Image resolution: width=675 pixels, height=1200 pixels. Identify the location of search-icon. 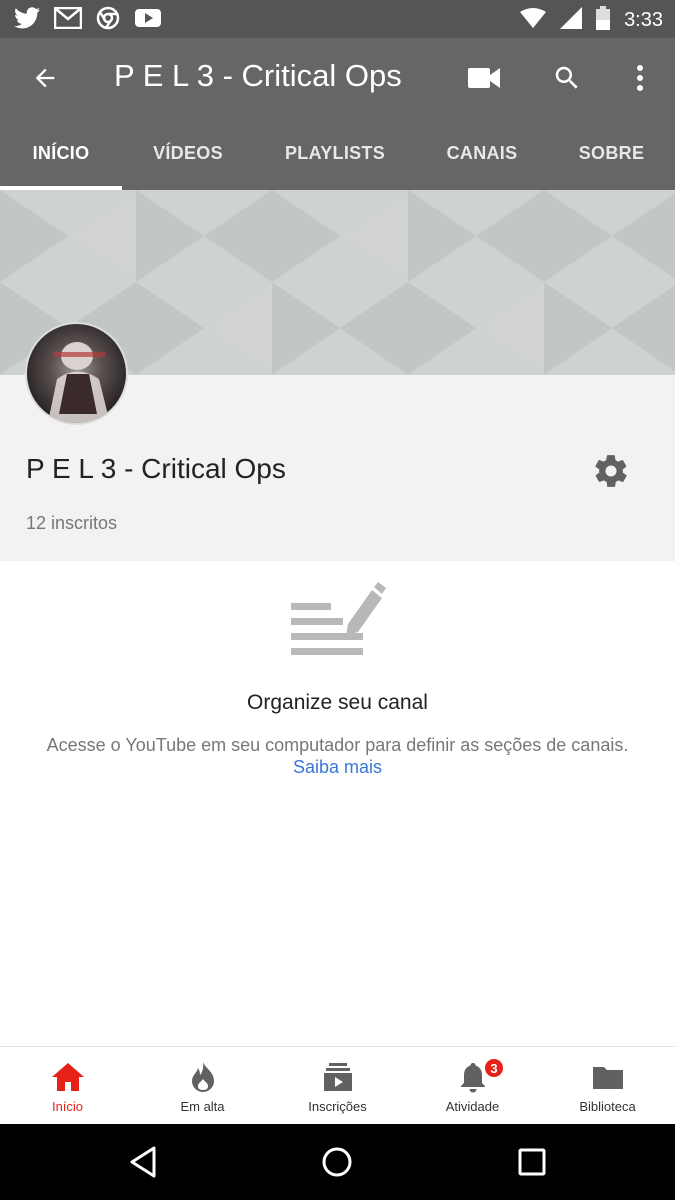
(566, 77).